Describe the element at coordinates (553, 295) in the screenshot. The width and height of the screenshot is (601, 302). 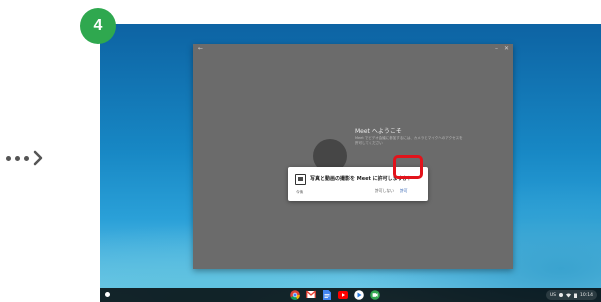
I see `locale-indicator: US` at that location.